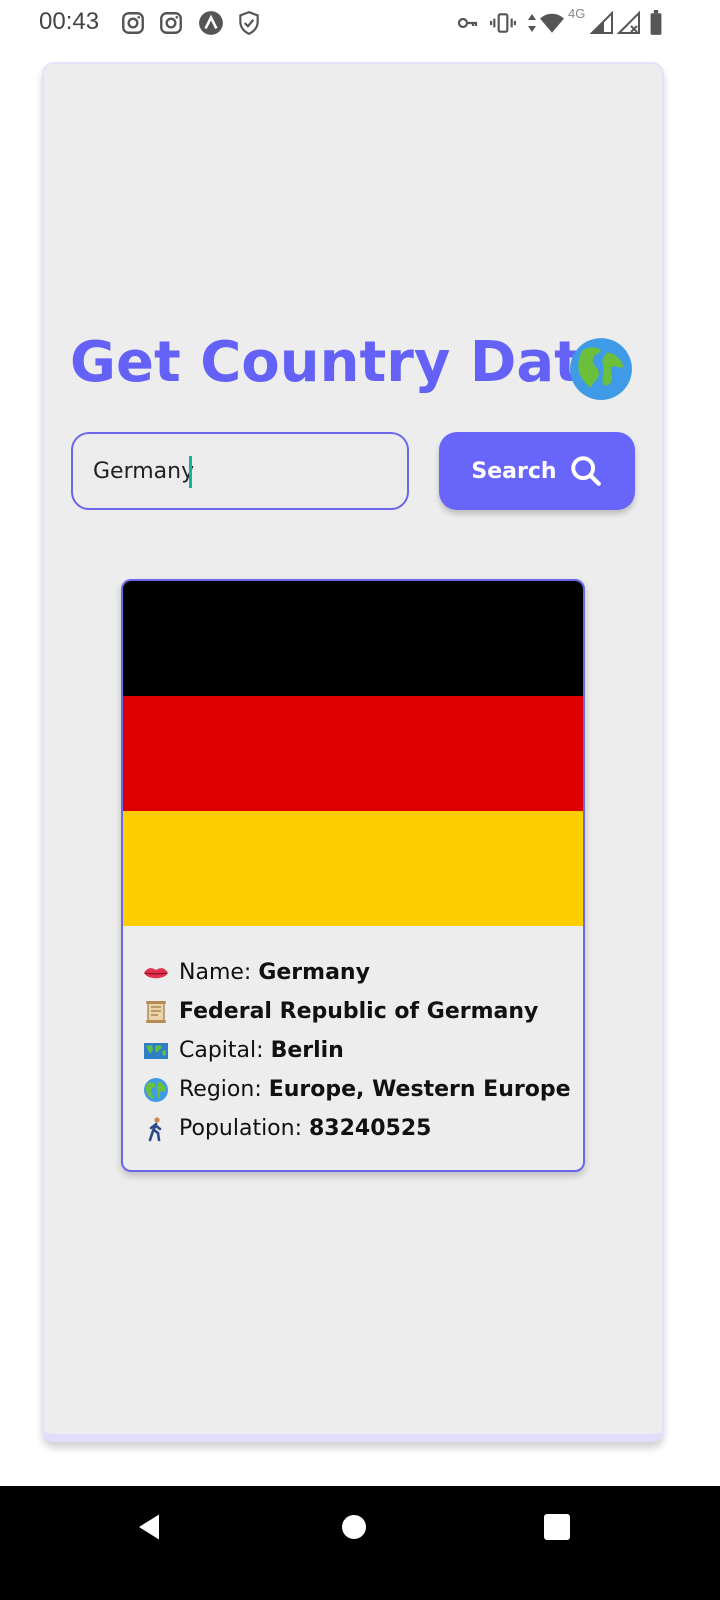 Image resolution: width=720 pixels, height=1600 pixels. Describe the element at coordinates (353, 868) in the screenshot. I see `flag-stripe-gold` at that location.